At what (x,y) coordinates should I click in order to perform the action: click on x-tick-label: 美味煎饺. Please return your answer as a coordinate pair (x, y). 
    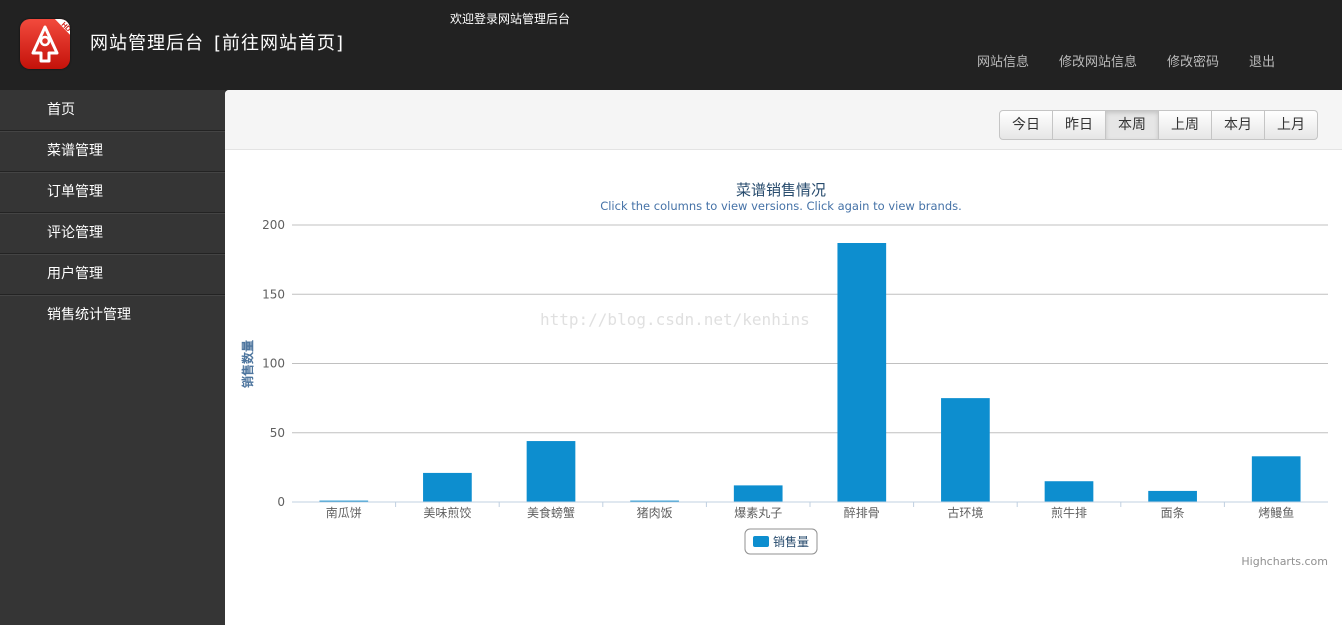
    Looking at the image, I should click on (447, 512).